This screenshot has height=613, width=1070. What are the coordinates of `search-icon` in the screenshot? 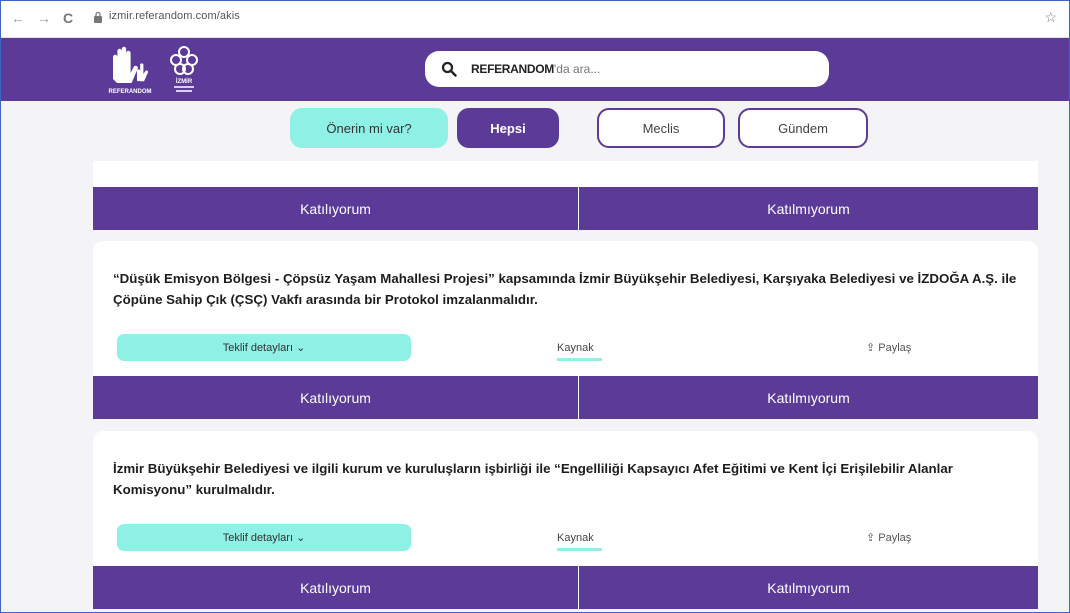 It's located at (449, 69).